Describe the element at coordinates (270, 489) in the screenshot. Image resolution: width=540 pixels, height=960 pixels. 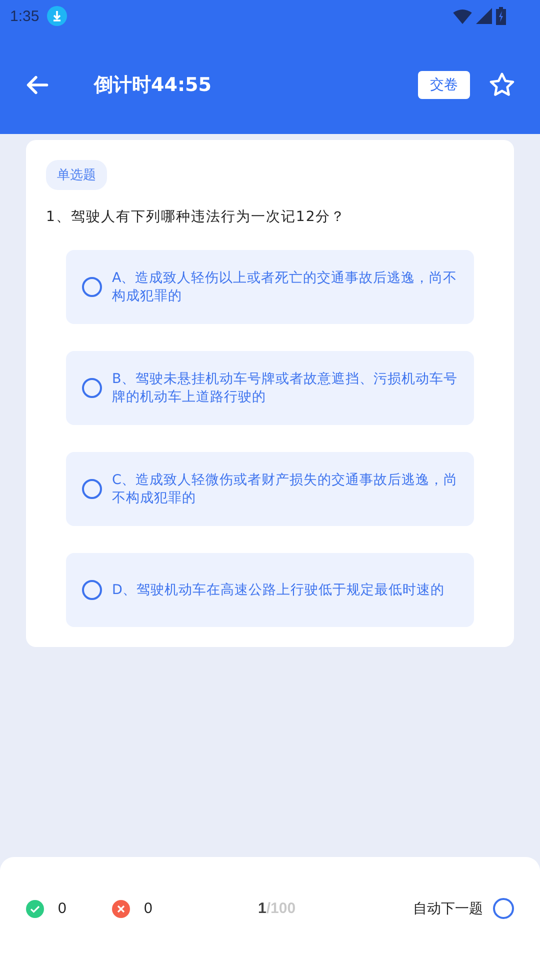
I see `answer-option: C、造成致人轻微伤或者财产损失的交通事故后逃逸，尚不构成犯罪的` at that location.